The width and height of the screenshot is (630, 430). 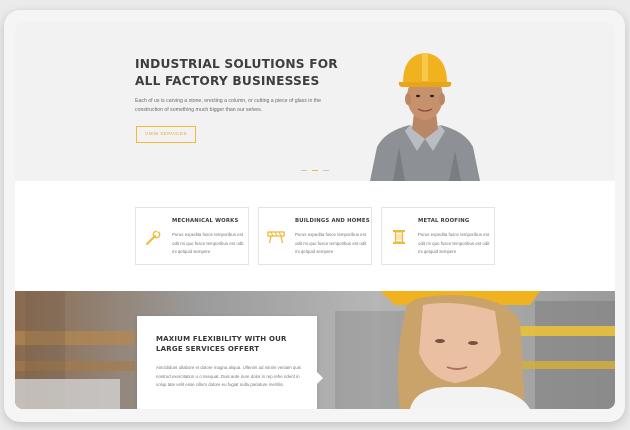 I want to click on panel-pointer, so click(x=320, y=378).